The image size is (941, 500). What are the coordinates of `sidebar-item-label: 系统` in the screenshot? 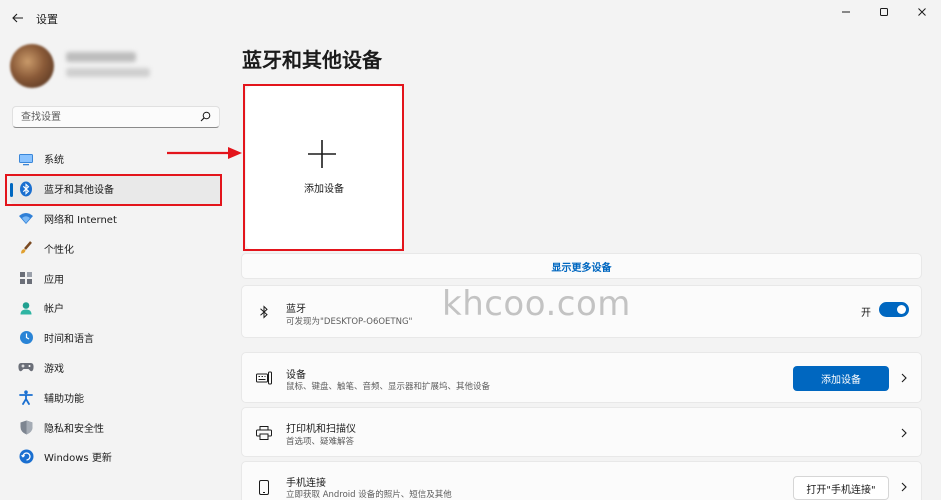 It's located at (54, 161).